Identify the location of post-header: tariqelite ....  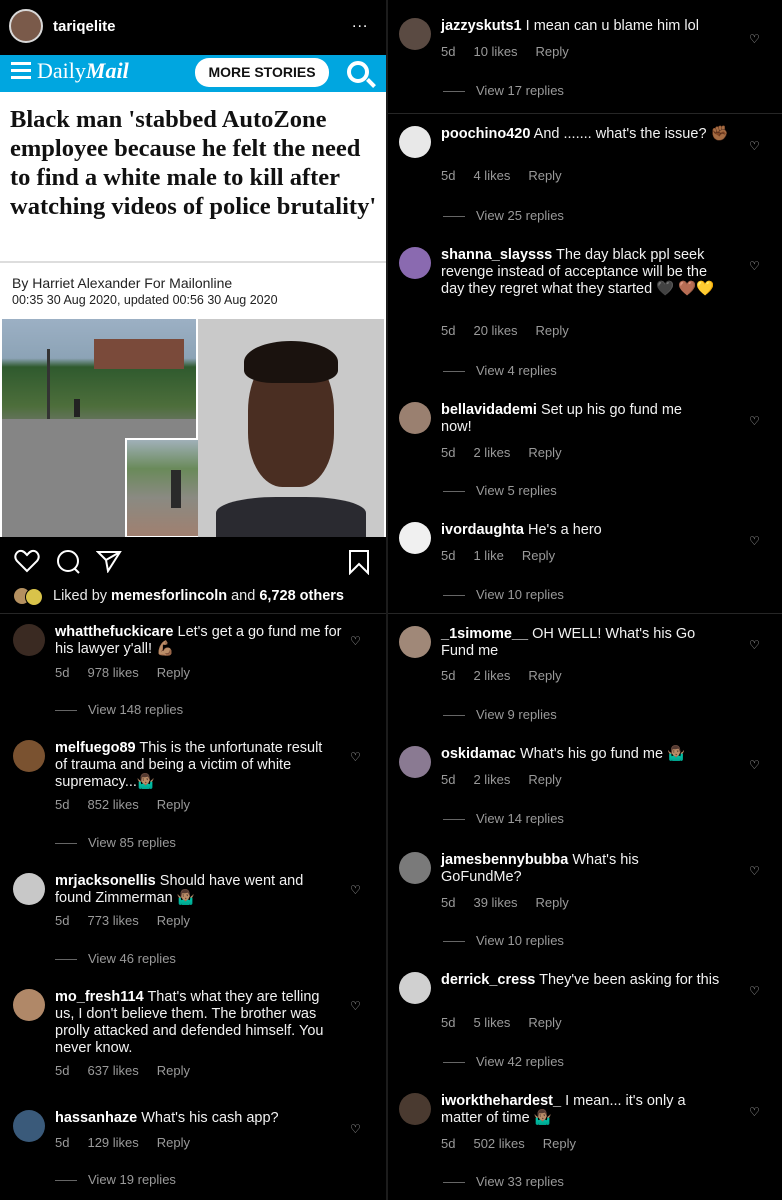
(193, 27).